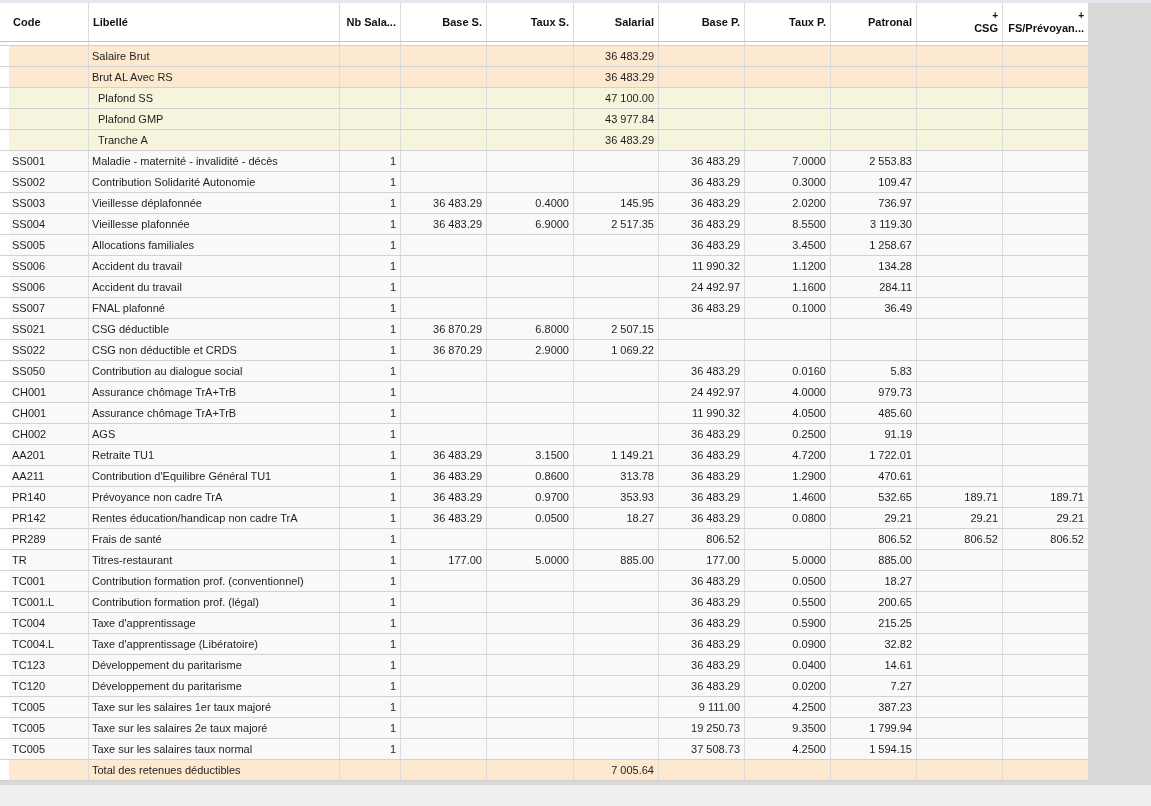 The width and height of the screenshot is (1151, 806). I want to click on table-row: SS007 FNAL plafonné 1 36 483.29 0.1000 36.49, so click(544, 308).